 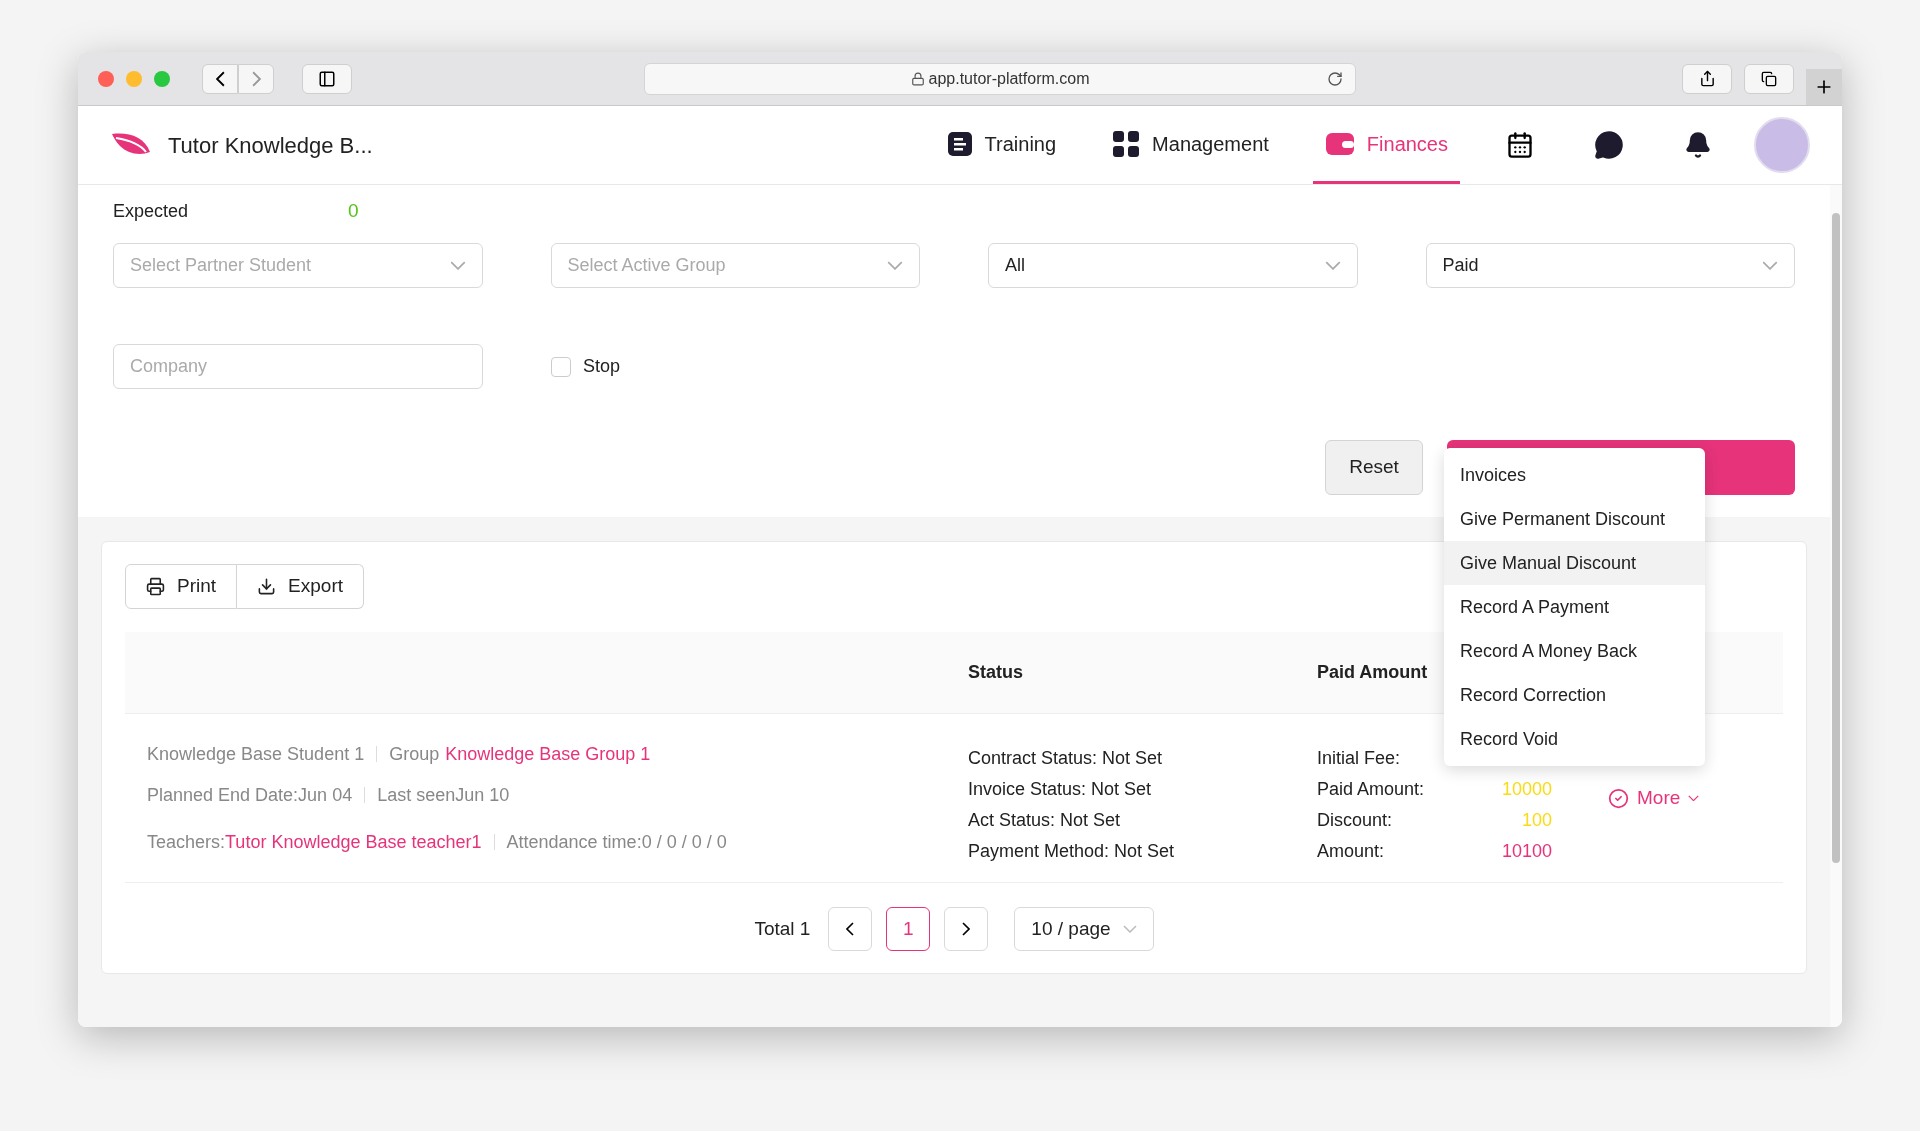 What do you see at coordinates (1351, 850) in the screenshot?
I see `amount-label: Amount:` at bounding box center [1351, 850].